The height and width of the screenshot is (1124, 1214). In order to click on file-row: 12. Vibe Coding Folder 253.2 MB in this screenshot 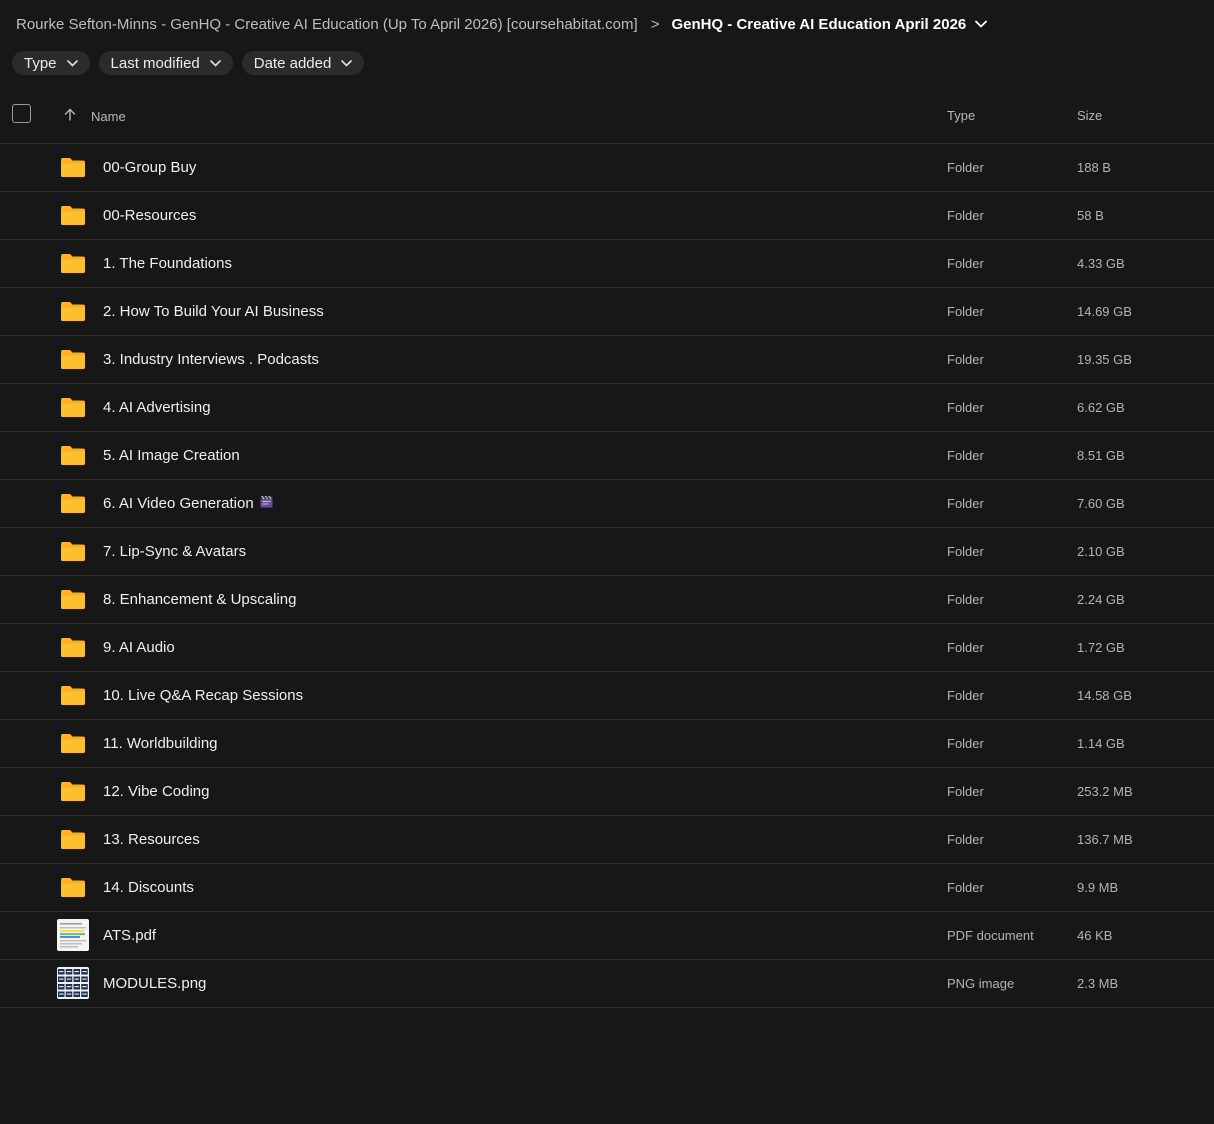, I will do `click(607, 792)`.